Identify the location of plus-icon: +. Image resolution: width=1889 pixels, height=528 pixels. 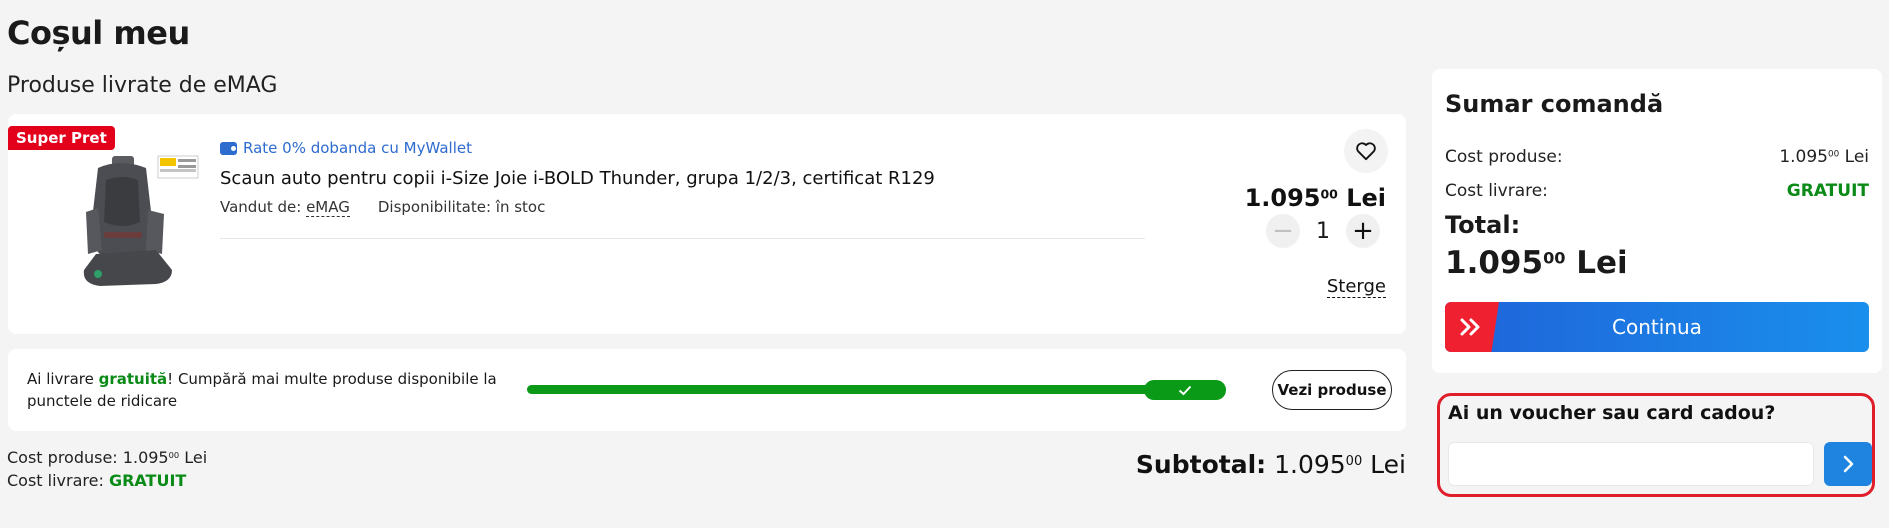
(1363, 231).